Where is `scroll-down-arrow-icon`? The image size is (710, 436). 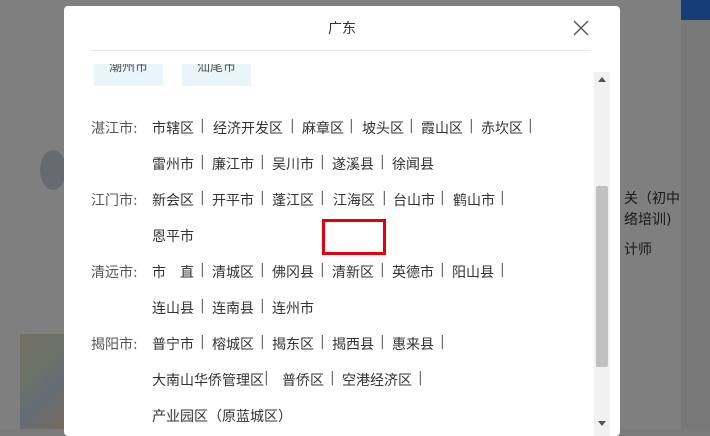 scroll-down-arrow-icon is located at coordinates (602, 423).